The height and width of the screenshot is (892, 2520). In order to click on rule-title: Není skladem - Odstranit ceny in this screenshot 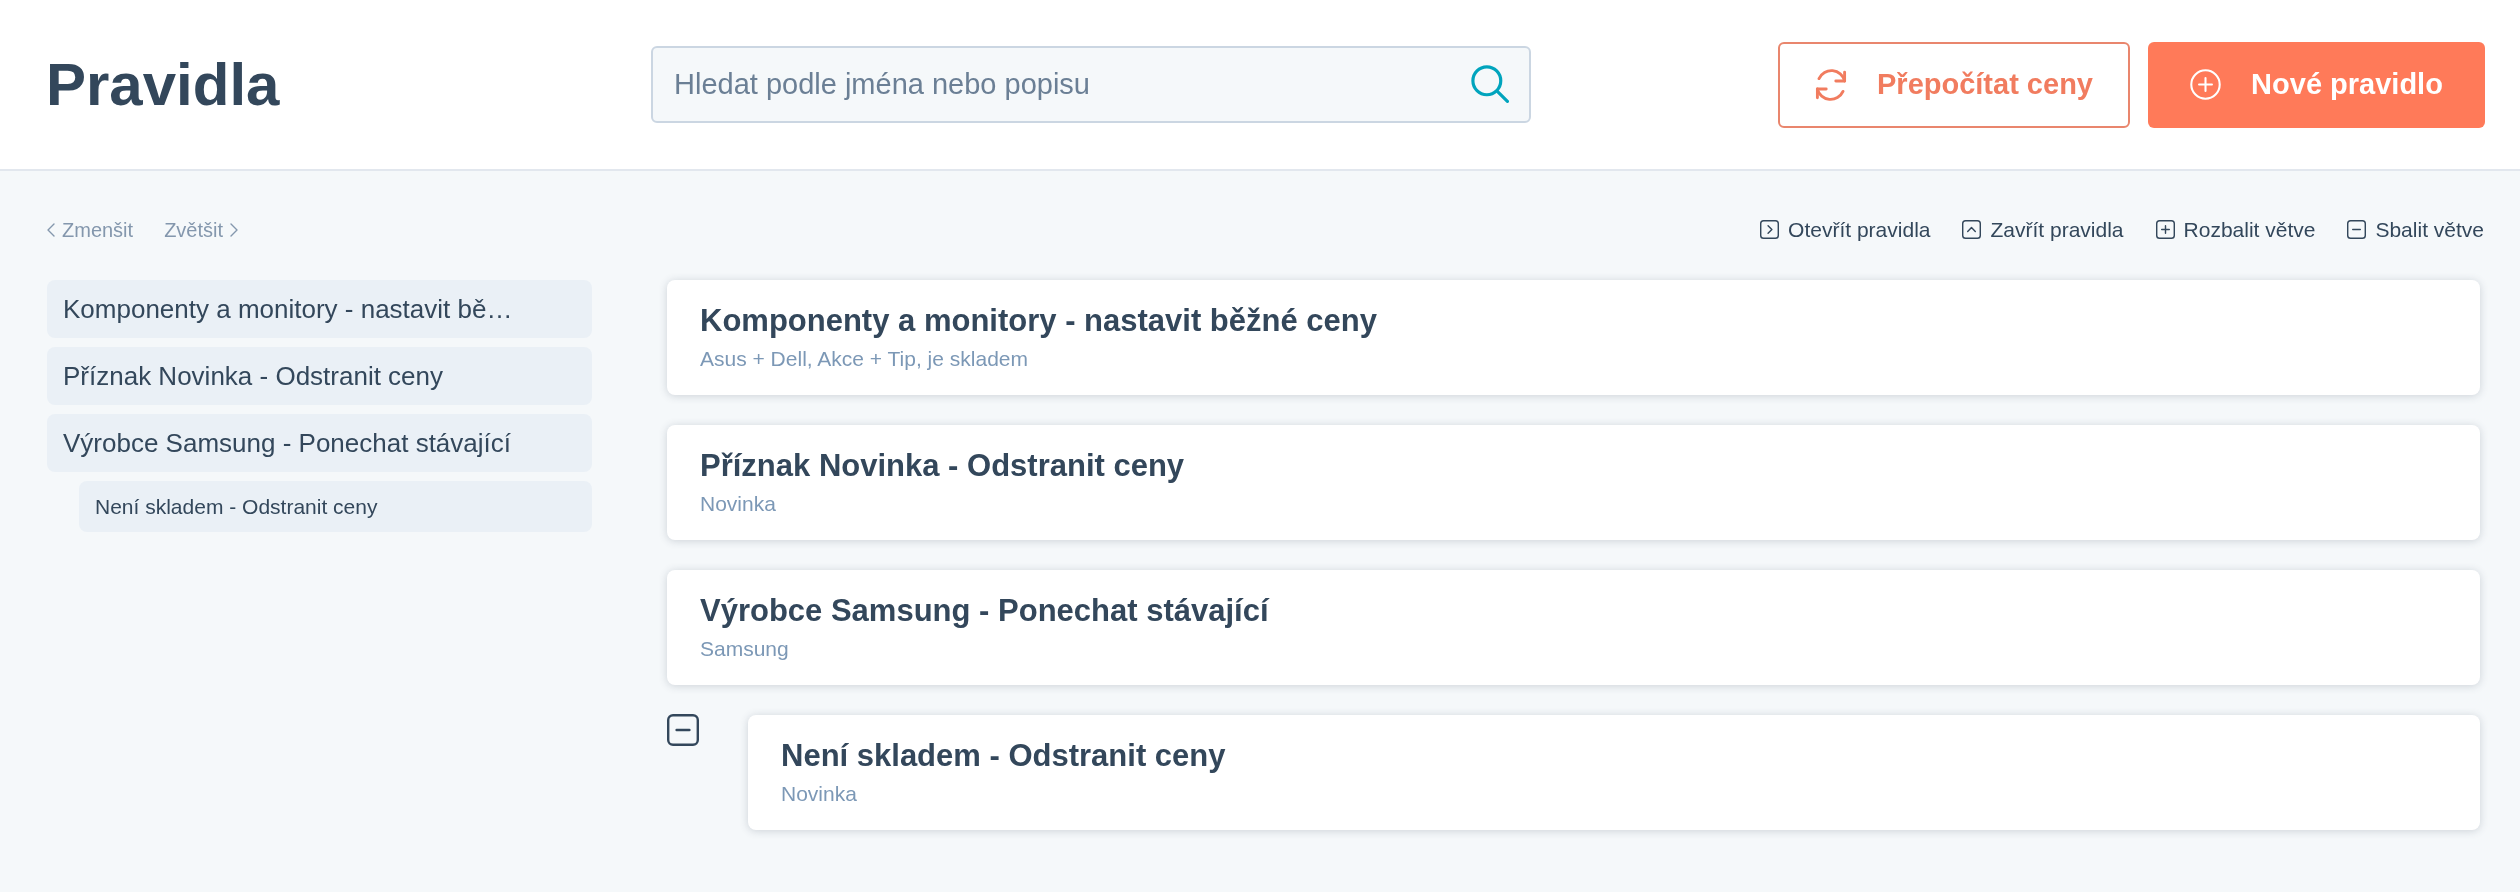, I will do `click(1004, 755)`.